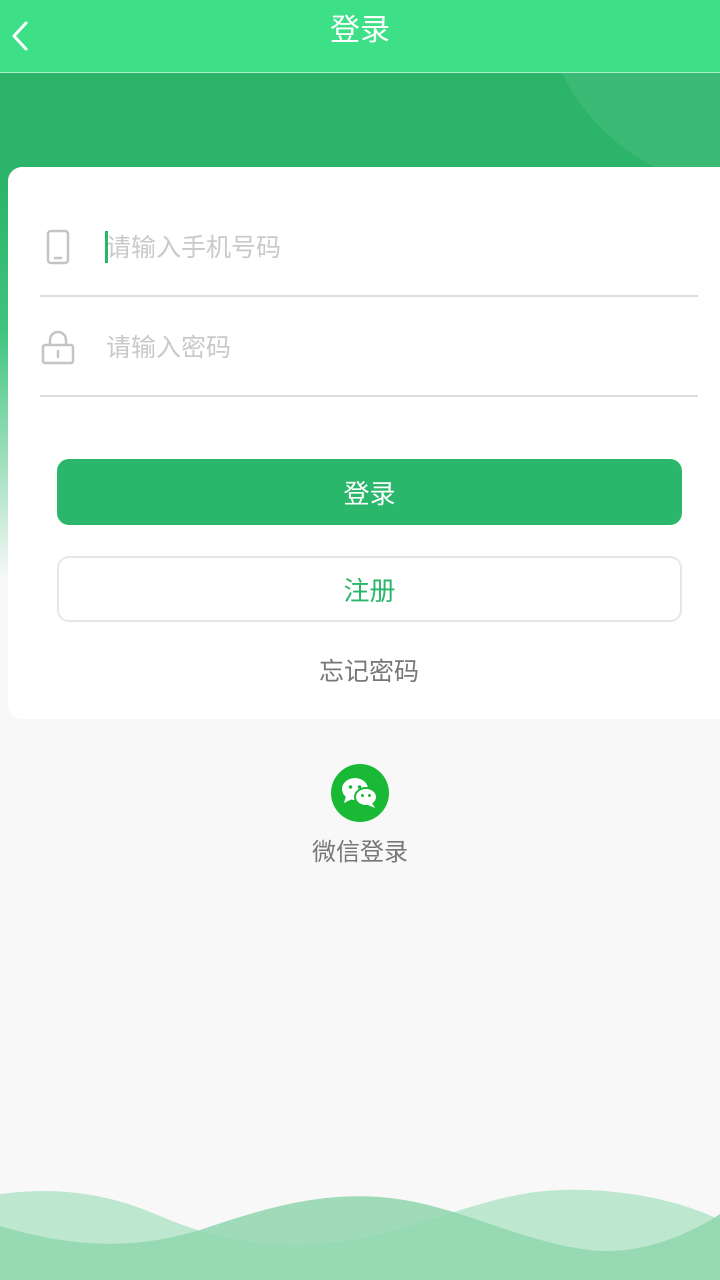 The image size is (720, 1280). I want to click on password-field, so click(369, 347).